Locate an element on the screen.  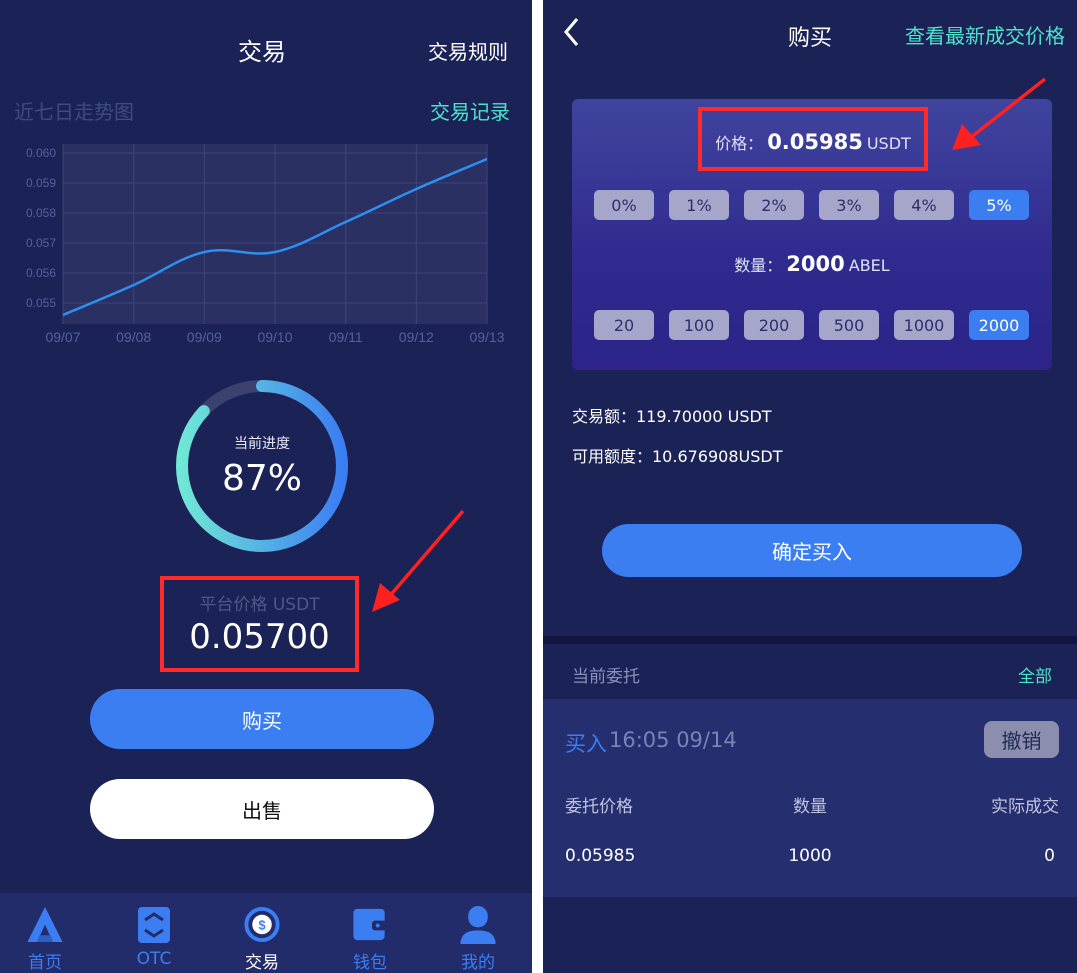
y-tick-label: 0.057 is located at coordinates (41, 243).